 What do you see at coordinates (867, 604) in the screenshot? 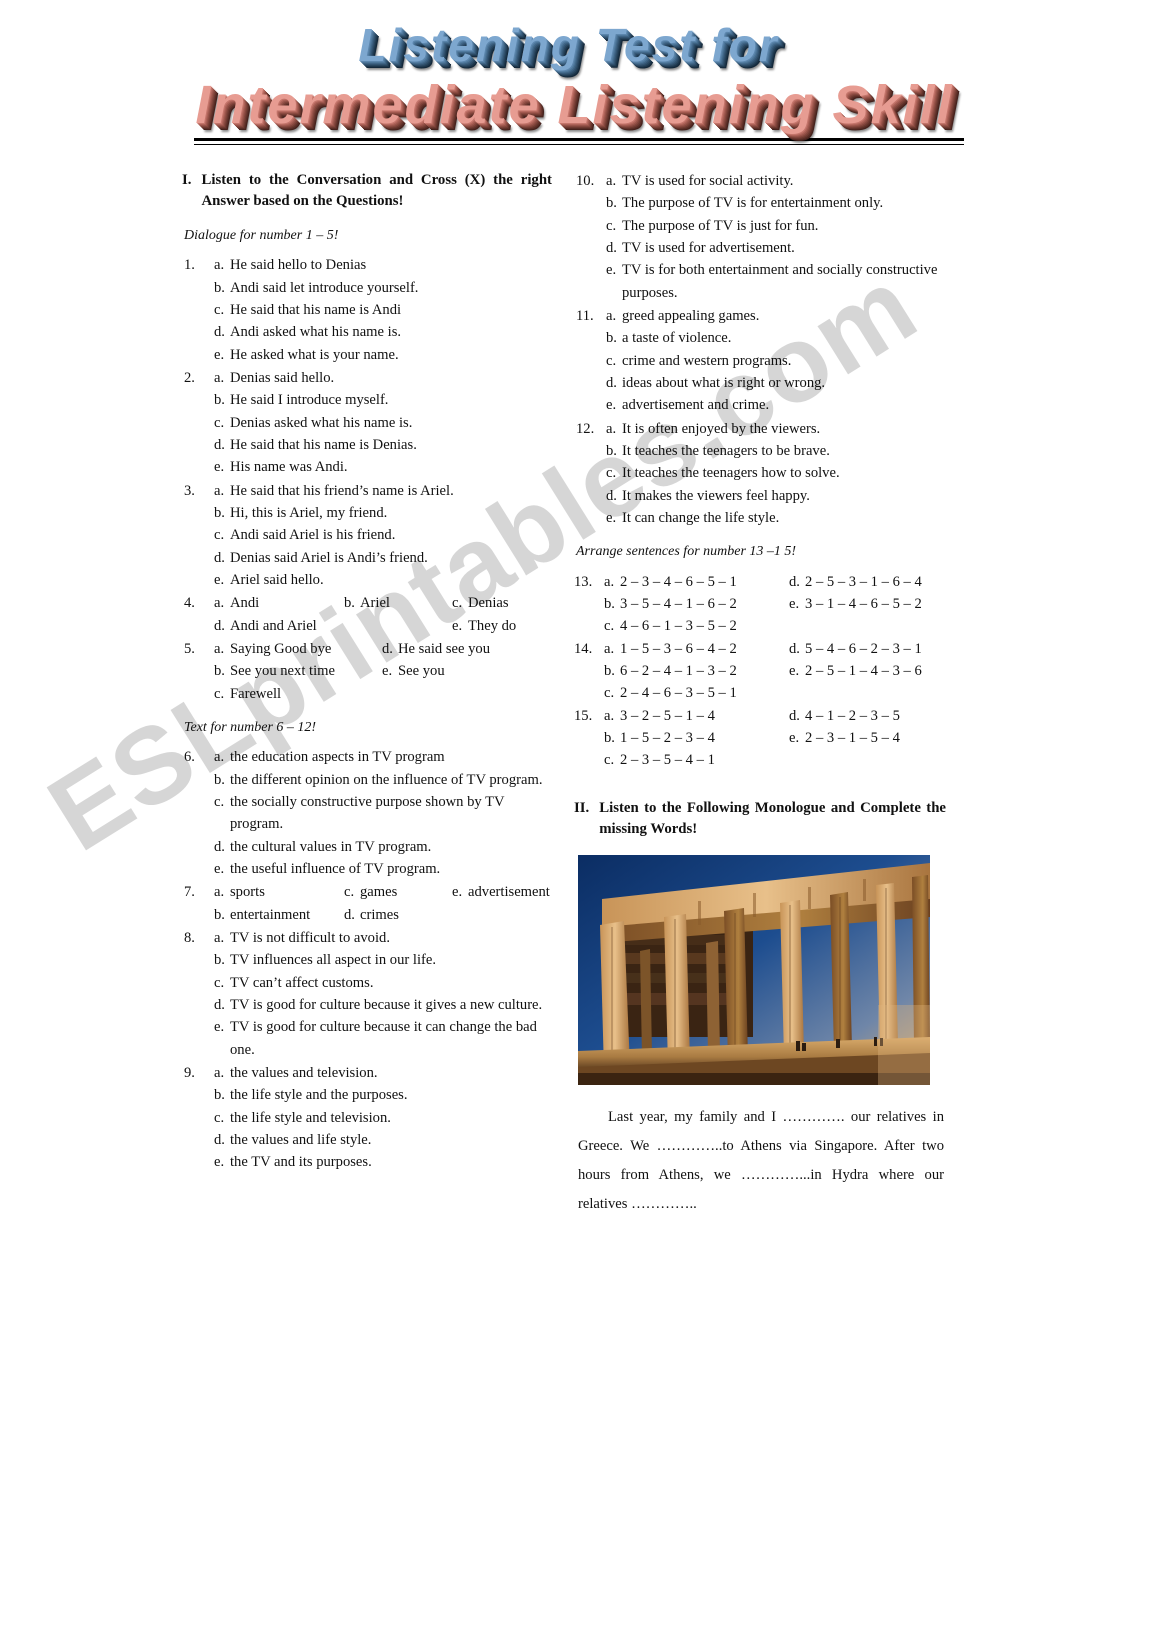
I see `option: e. 3 – 1 – 4 – 6 – 5 – 2` at bounding box center [867, 604].